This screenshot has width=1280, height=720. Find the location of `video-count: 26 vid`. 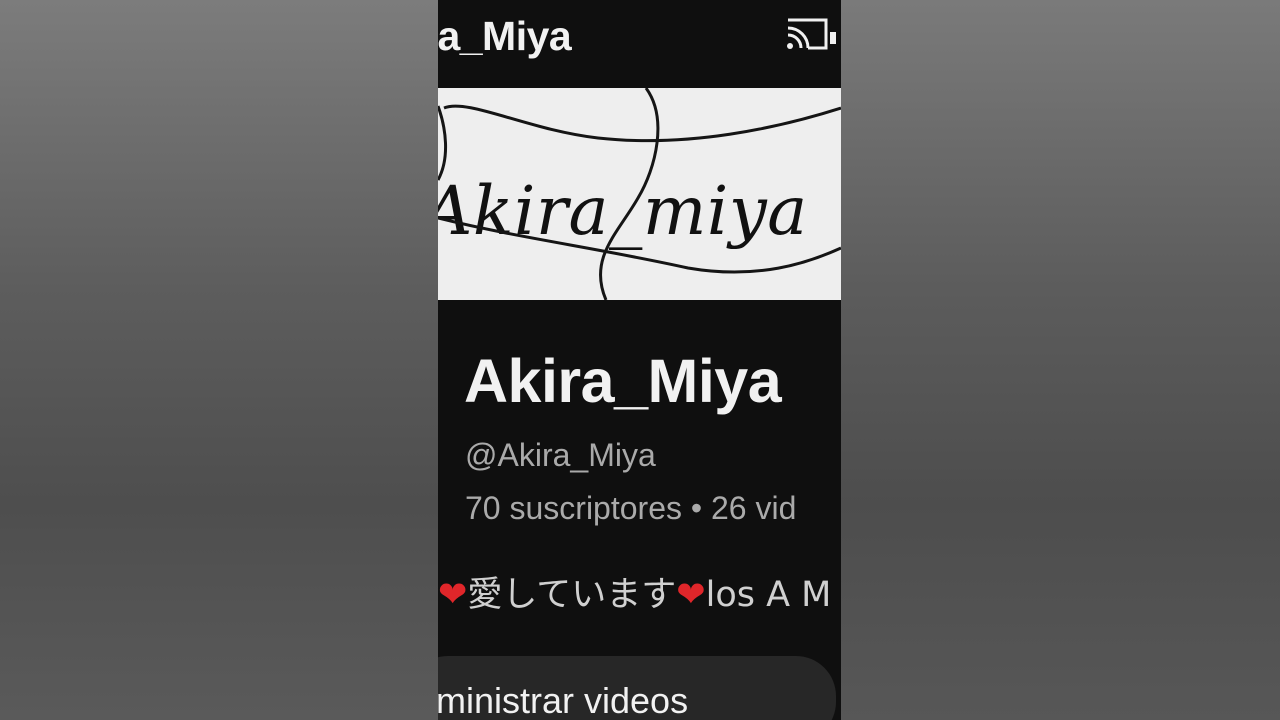

video-count: 26 vid is located at coordinates (753, 508).